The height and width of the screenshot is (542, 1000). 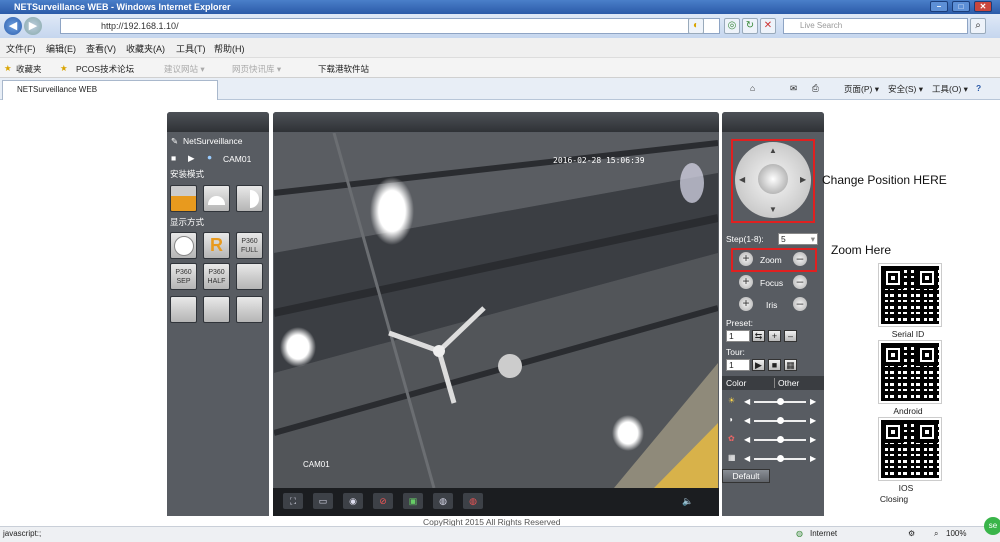 I want to click on fav-link-pcos: PCOS技术论坛, so click(x=105, y=69).